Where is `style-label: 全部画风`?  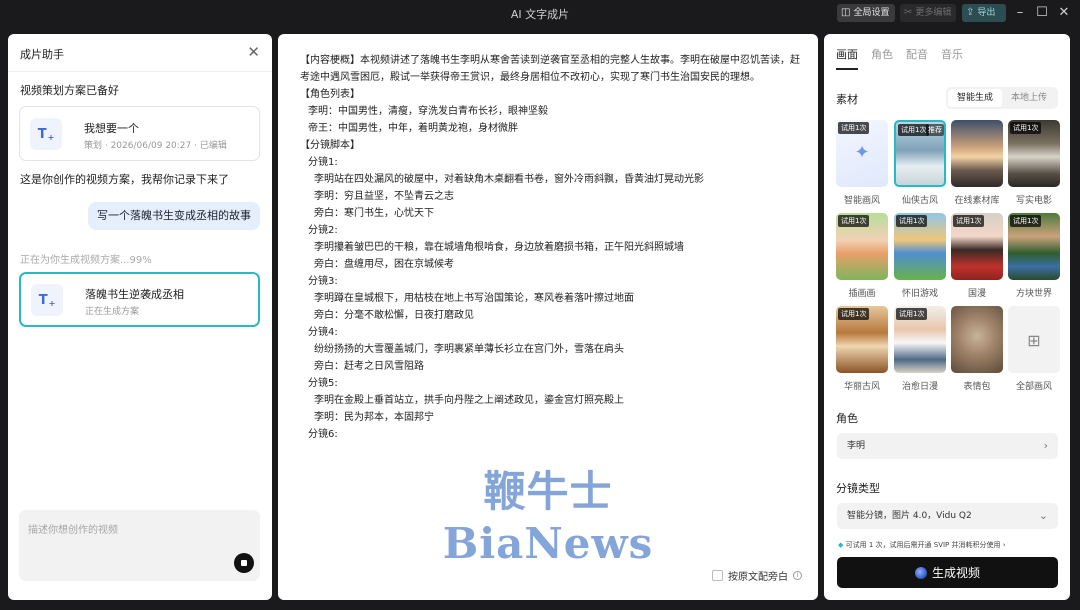 style-label: 全部画风 is located at coordinates (1033, 387).